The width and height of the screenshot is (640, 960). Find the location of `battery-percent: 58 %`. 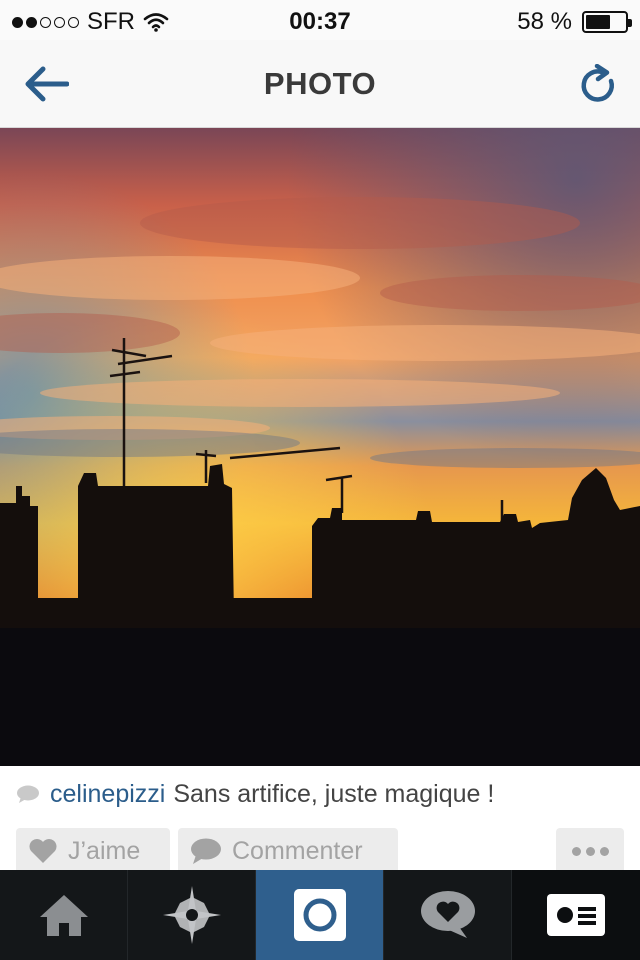

battery-percent: 58 % is located at coordinates (544, 21).